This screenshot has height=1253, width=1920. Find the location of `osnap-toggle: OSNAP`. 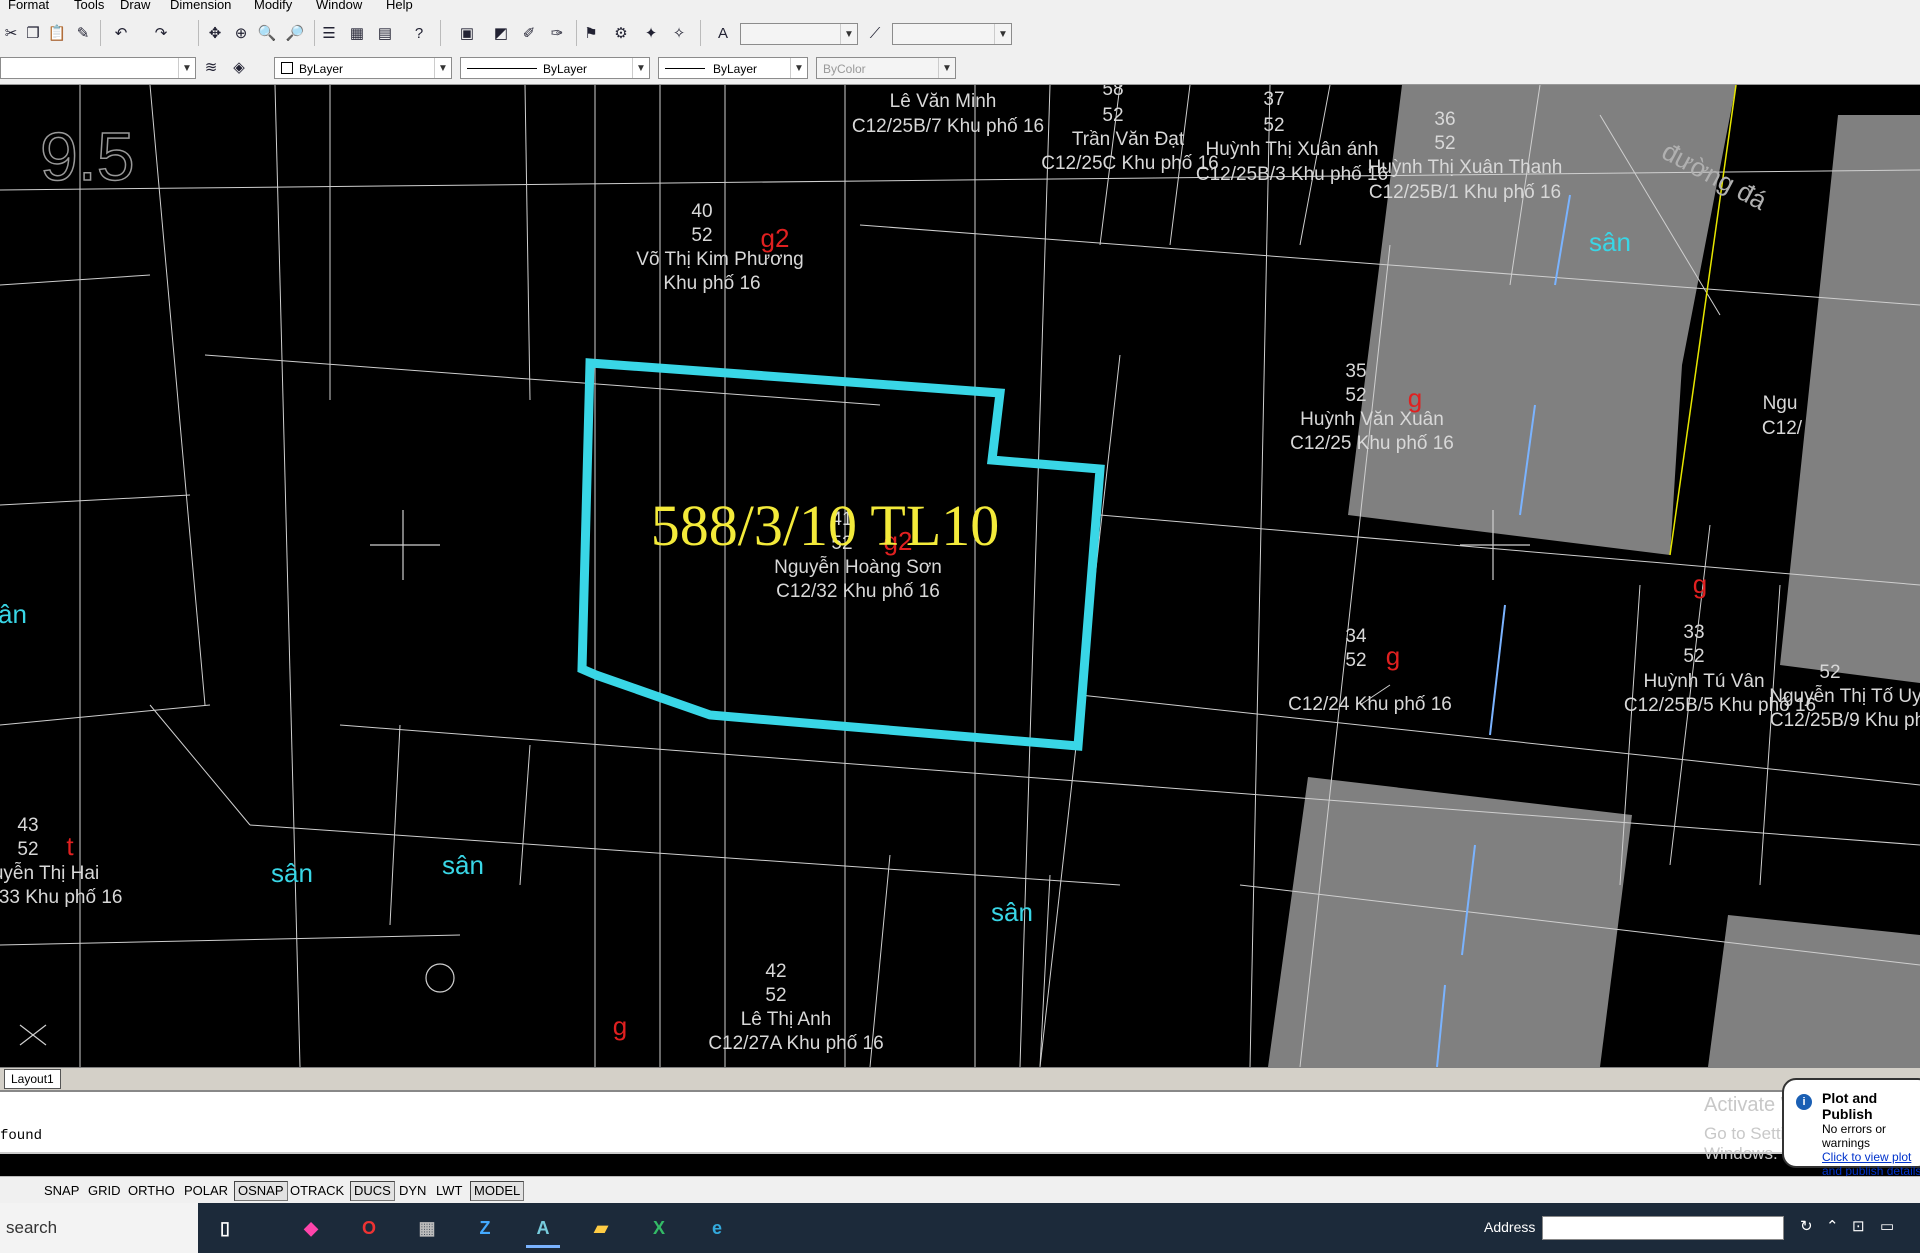

osnap-toggle: OSNAP is located at coordinates (261, 1191).